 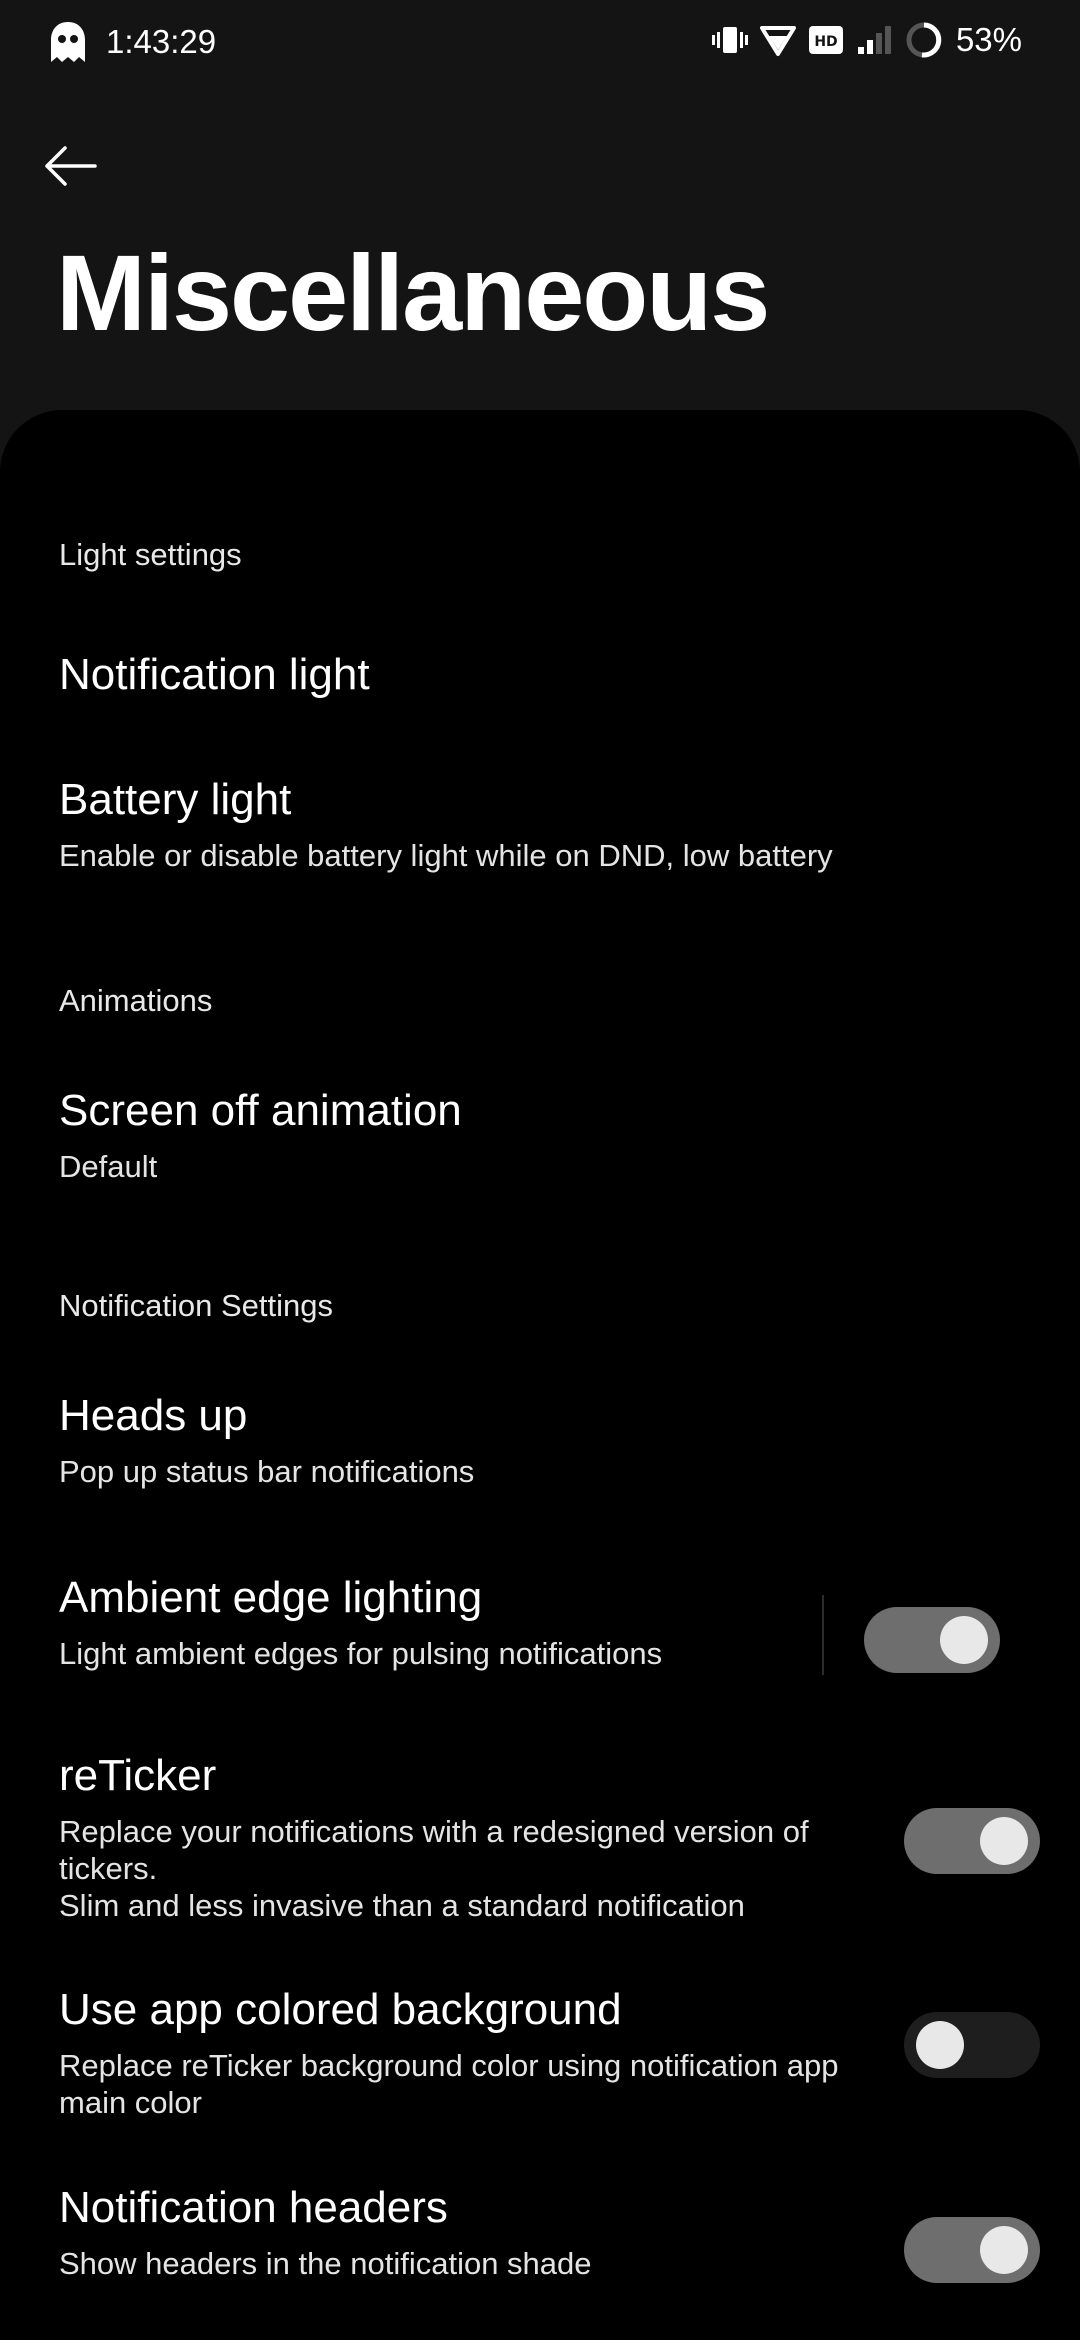 What do you see at coordinates (540, 1145) in the screenshot?
I see `pref-screen-off-animation: Screen off animation Default` at bounding box center [540, 1145].